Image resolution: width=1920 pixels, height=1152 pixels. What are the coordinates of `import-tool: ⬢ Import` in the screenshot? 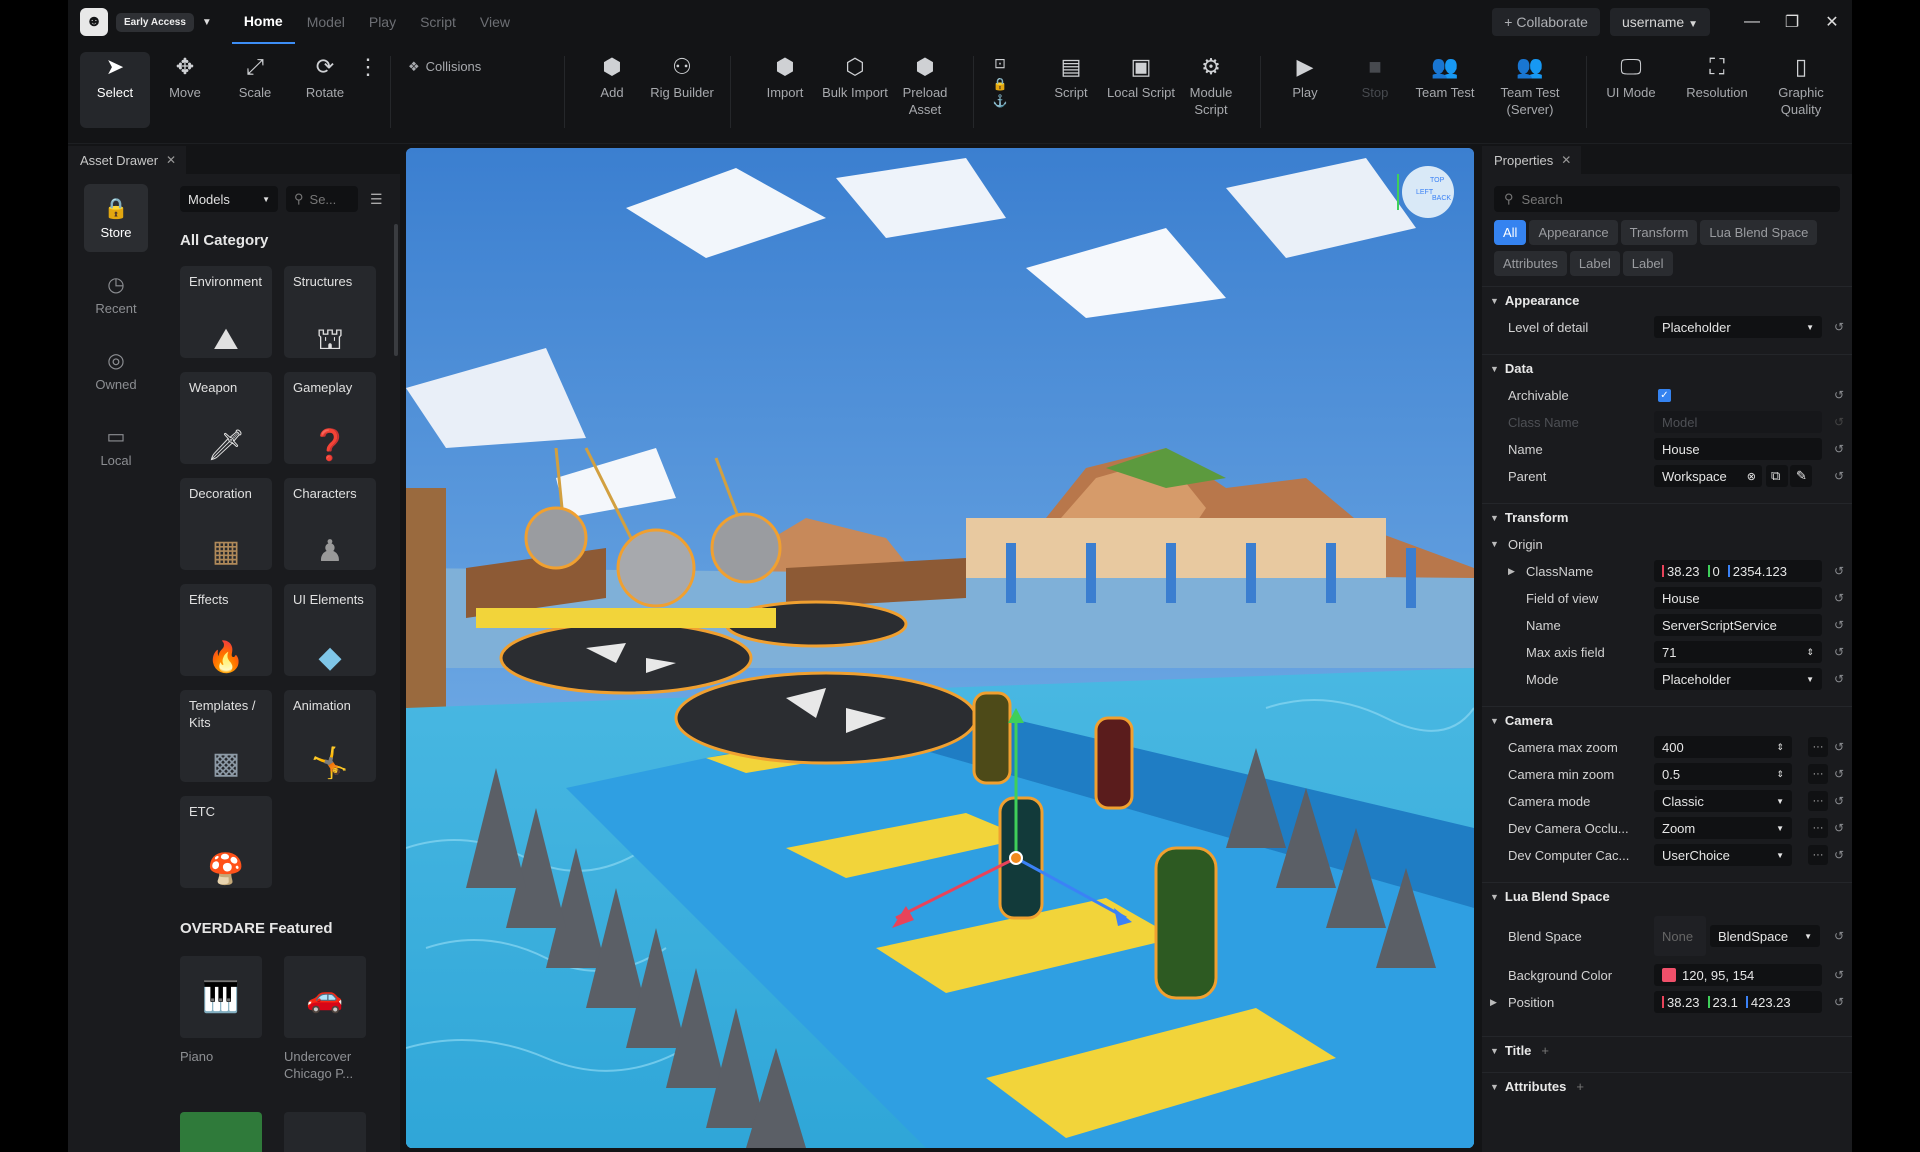 It's located at (785, 90).